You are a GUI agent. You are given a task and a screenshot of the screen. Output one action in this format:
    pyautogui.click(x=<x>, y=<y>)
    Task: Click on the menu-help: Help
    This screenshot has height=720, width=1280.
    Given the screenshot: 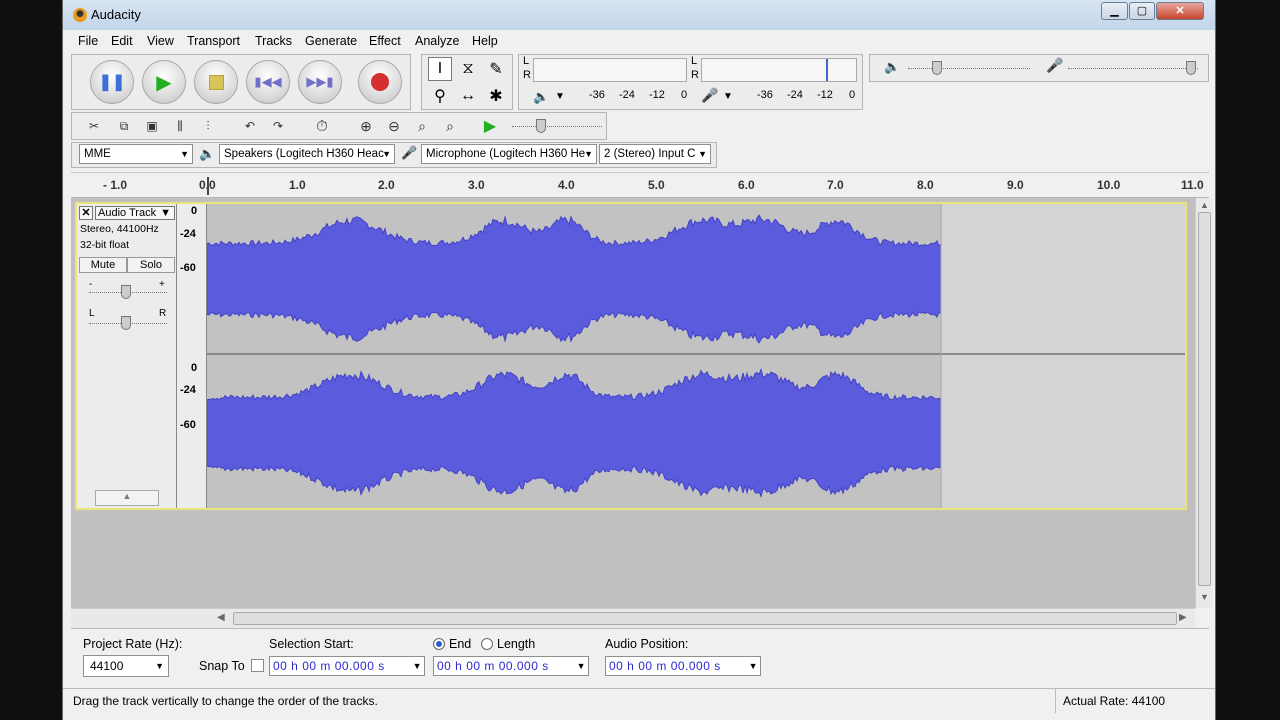 What is the action you would take?
    pyautogui.click(x=485, y=41)
    